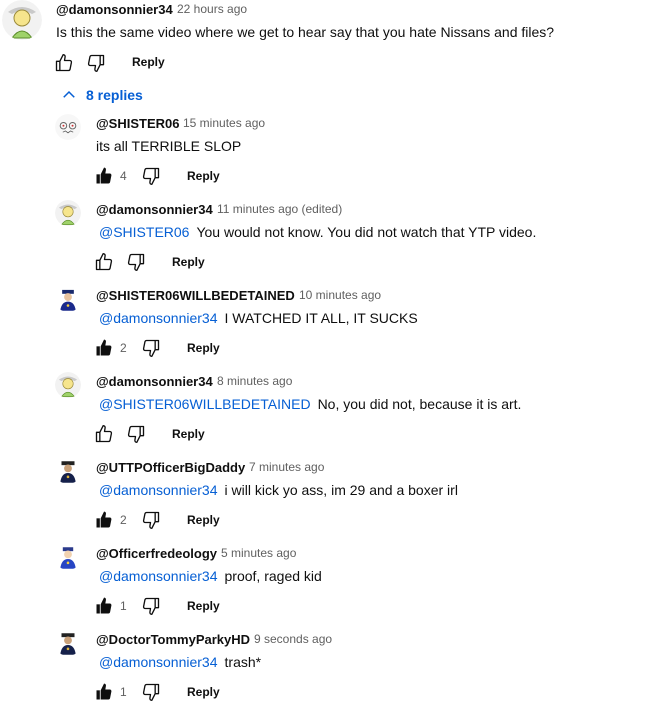 This screenshot has width=659, height=716. Describe the element at coordinates (258, 553) in the screenshot. I see `reply-timestamp: 5 minutes ago` at that location.